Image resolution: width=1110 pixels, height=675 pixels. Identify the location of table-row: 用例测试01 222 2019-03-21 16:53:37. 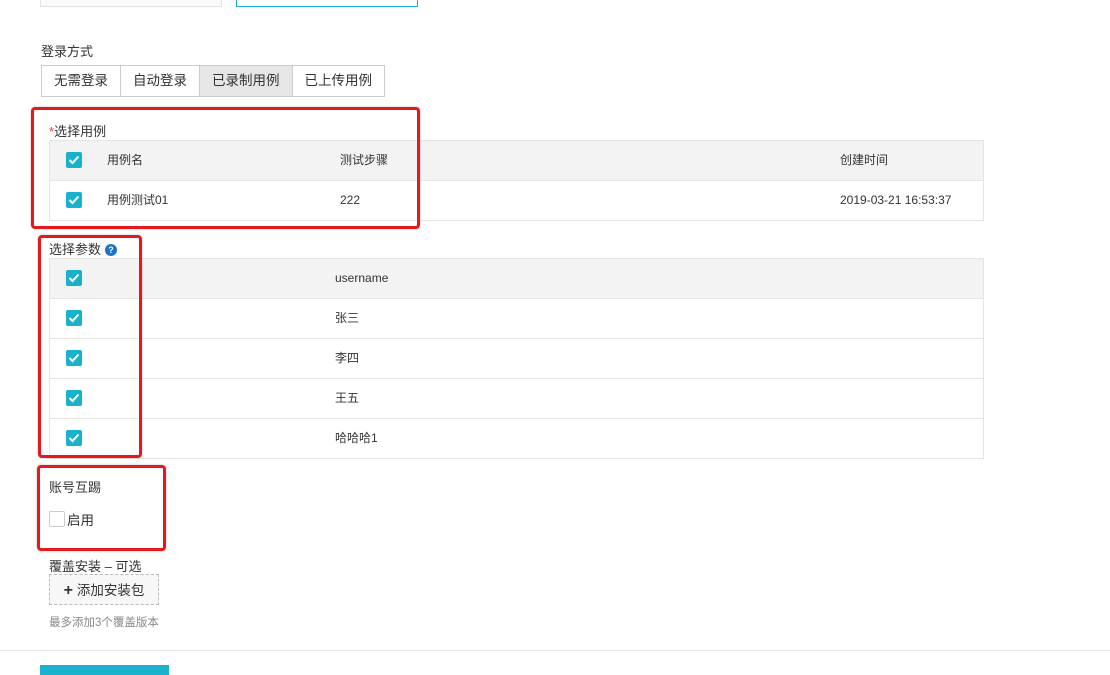
(516, 200).